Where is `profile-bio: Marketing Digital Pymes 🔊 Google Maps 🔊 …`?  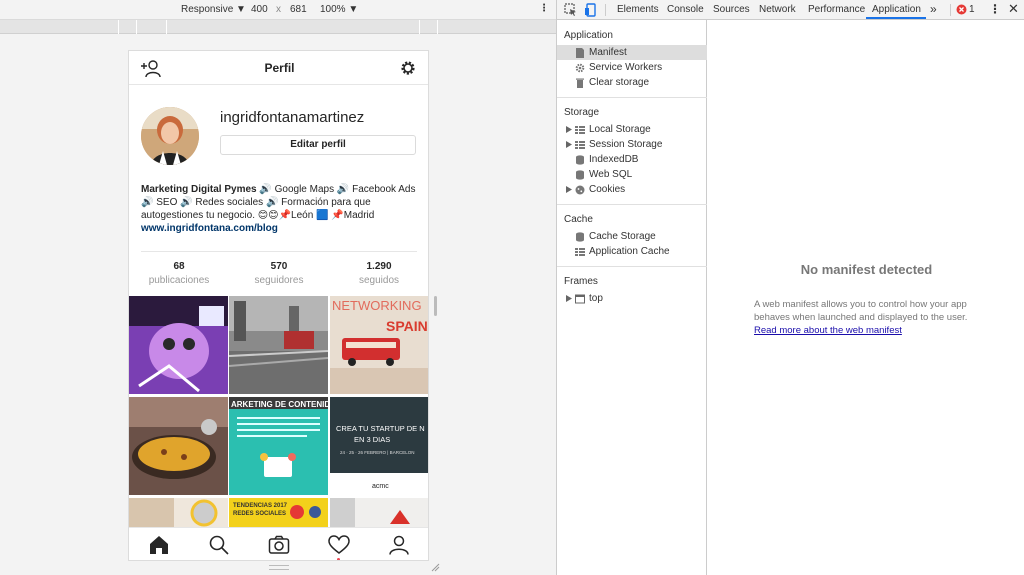
profile-bio: Marketing Digital Pymes 🔊 Google Maps 🔊 … is located at coordinates (280, 209).